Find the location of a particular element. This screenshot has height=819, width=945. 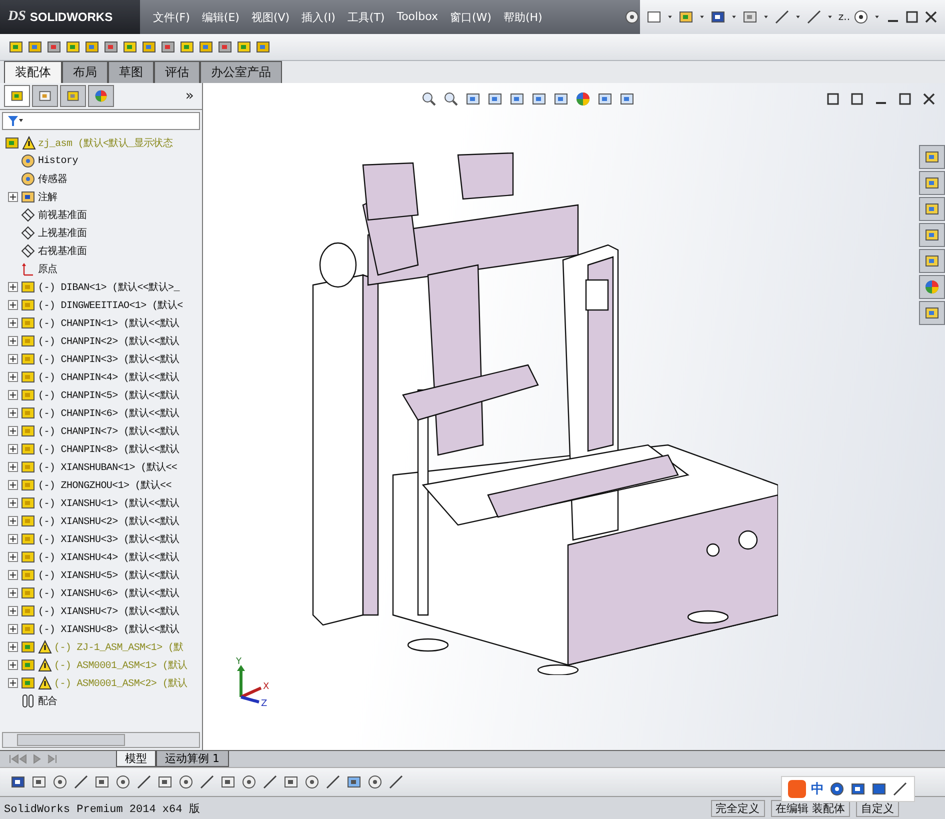

zoom-area-icon is located at coordinates (451, 99).